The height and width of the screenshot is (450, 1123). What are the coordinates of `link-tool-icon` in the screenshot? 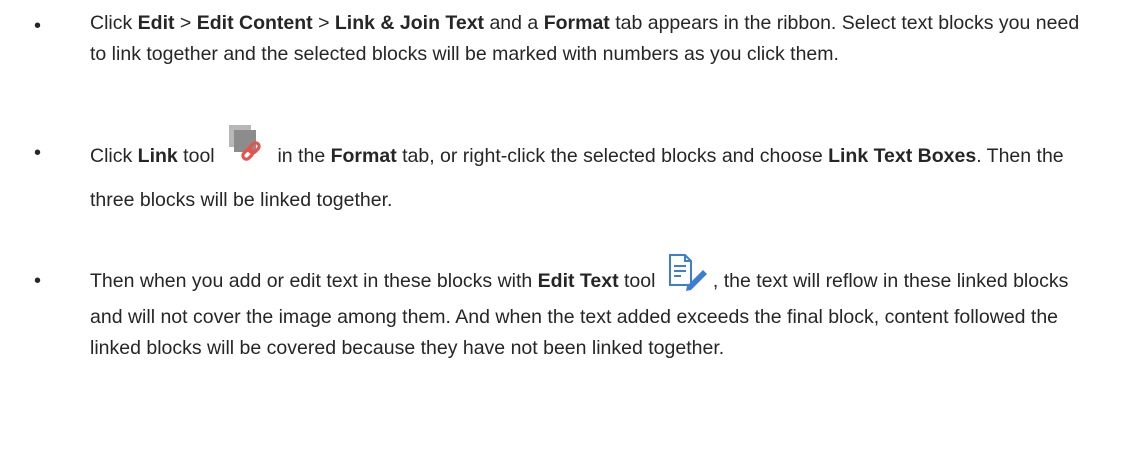 It's located at (245, 142).